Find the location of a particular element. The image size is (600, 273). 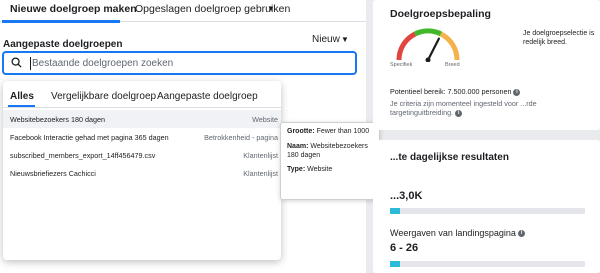

custom-audiences-label: Aangepaste doelgroepen is located at coordinates (63, 44).